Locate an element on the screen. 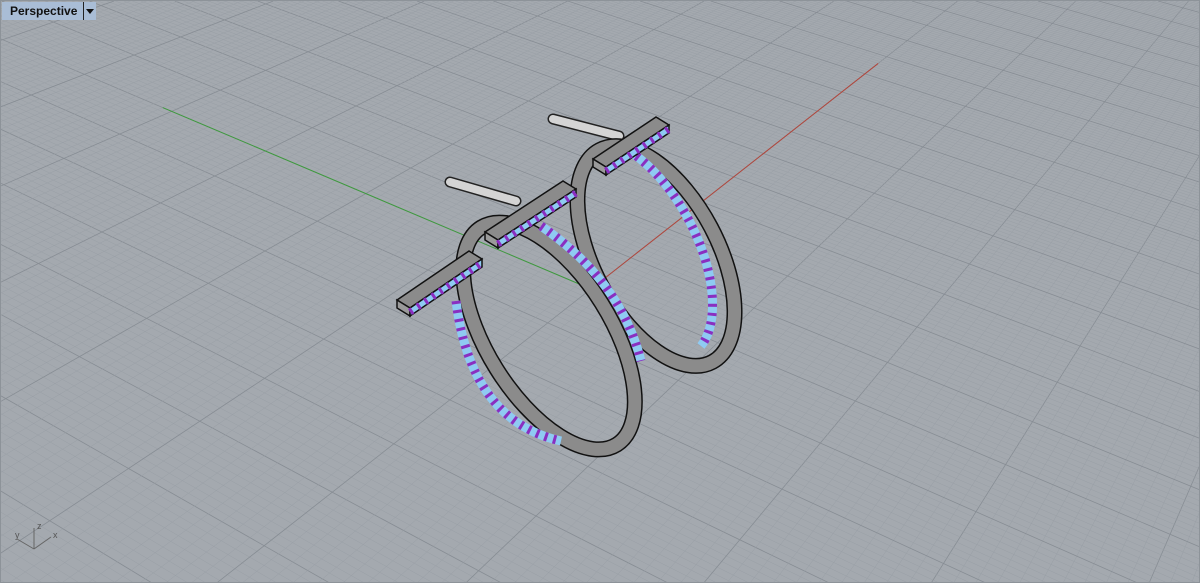 The height and width of the screenshot is (583, 1200). viewport-title: Perspective is located at coordinates (42, 11).